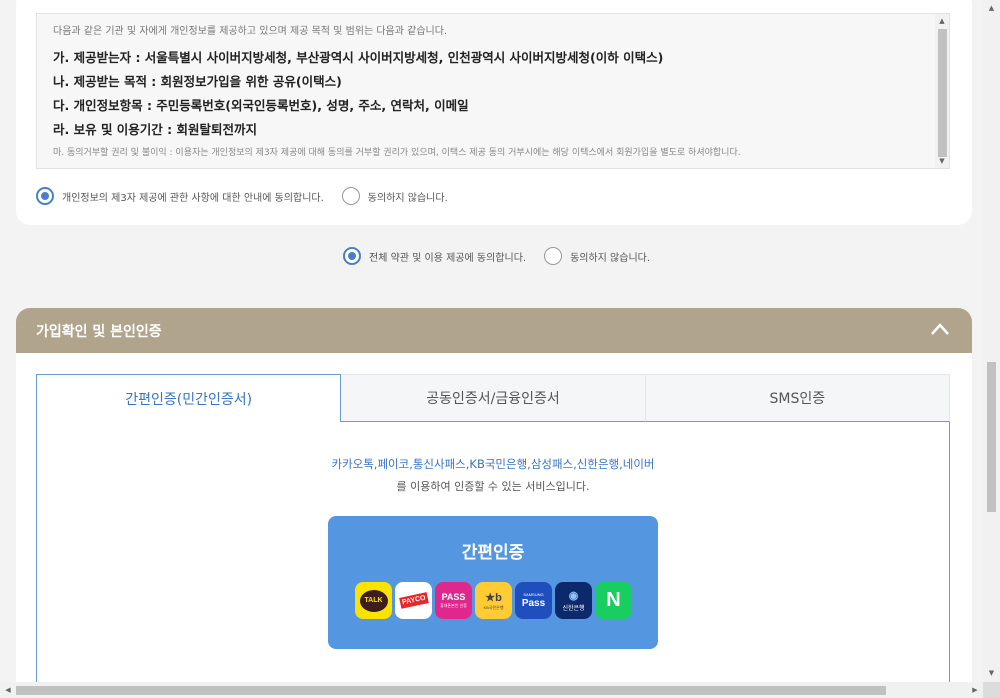  Describe the element at coordinates (493, 486) in the screenshot. I see `service-description: 를 이용하여 인증할 수 있는 서비스입니다.` at that location.